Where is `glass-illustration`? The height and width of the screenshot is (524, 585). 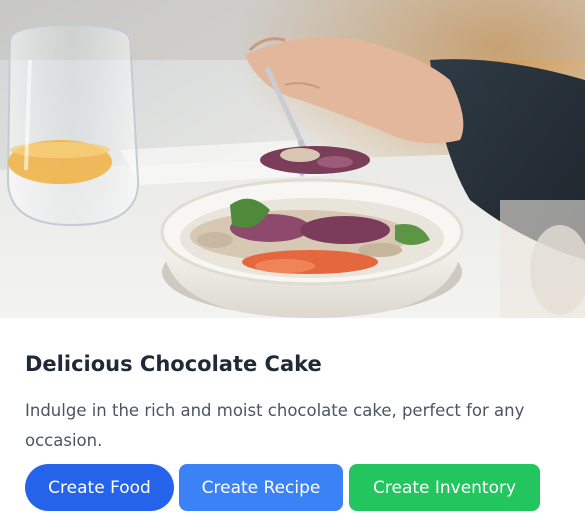
glass-illustration is located at coordinates (73, 125).